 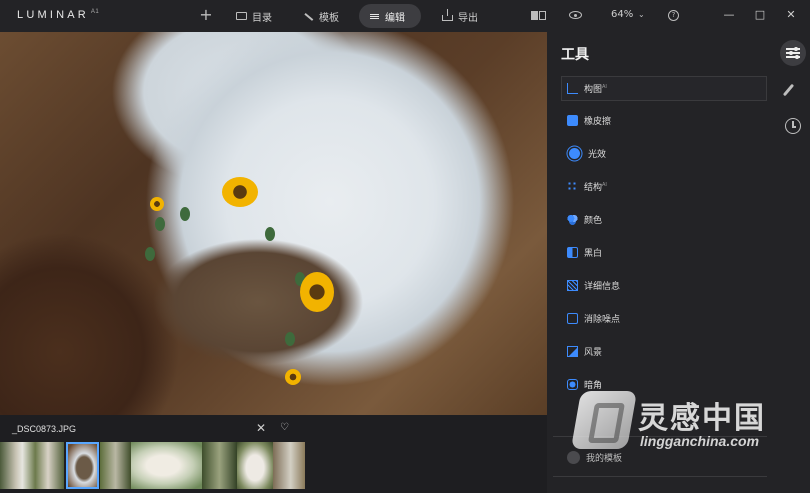 What do you see at coordinates (587, 88) in the screenshot?
I see `tool-composition: 构图AI` at bounding box center [587, 88].